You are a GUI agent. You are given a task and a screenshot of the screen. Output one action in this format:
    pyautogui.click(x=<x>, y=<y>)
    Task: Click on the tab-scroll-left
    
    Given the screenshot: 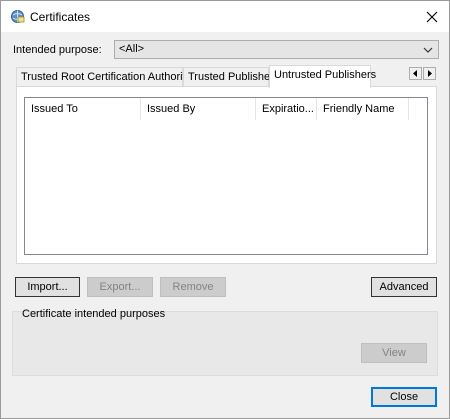 What is the action you would take?
    pyautogui.click(x=415, y=73)
    